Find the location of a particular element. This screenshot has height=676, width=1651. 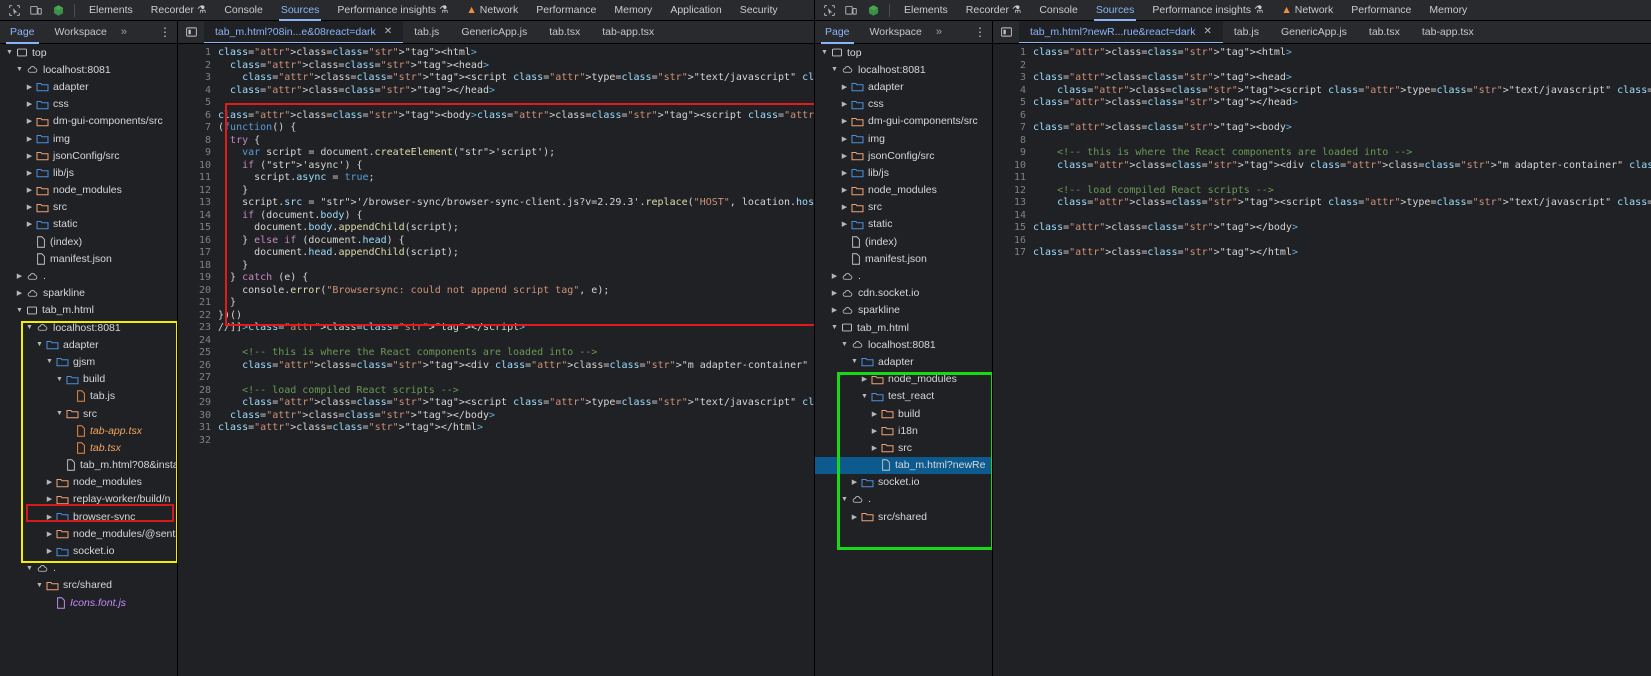

tab-console: Console is located at coordinates (1058, 10).